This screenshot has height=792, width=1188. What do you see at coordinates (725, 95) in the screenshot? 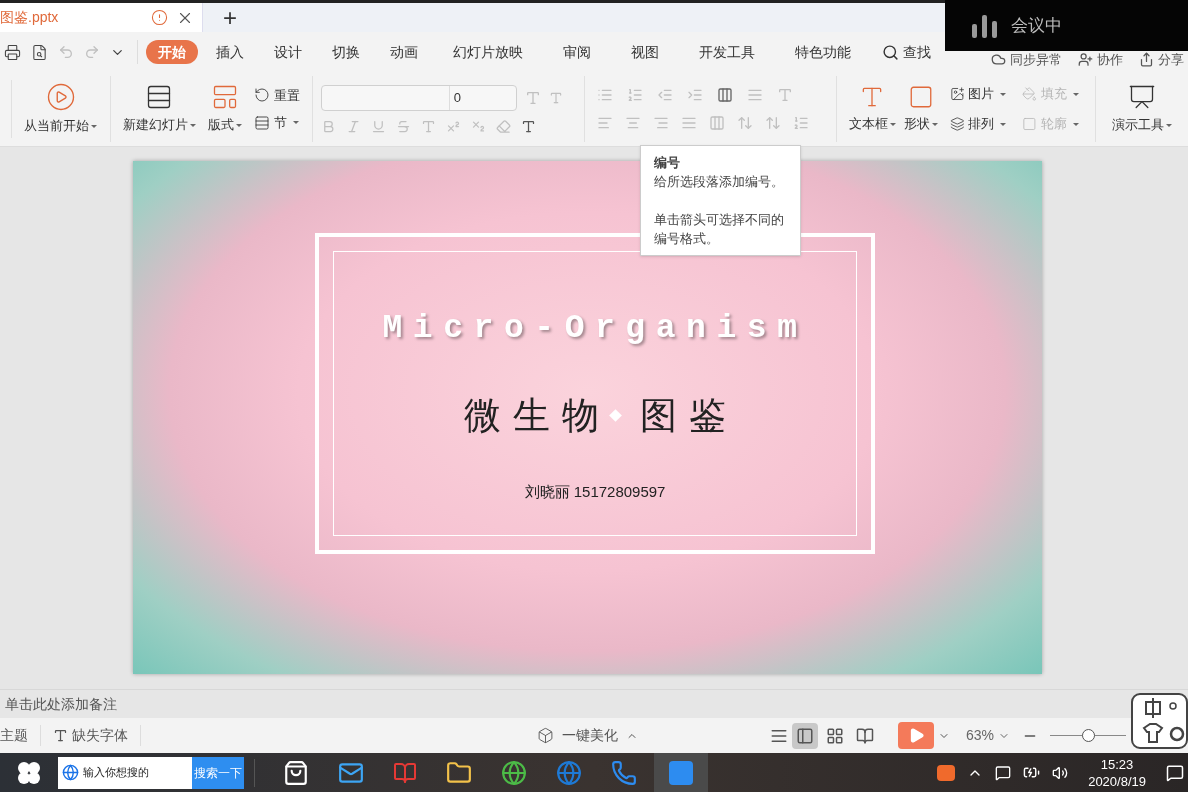
I see `text-direction-icon` at bounding box center [725, 95].